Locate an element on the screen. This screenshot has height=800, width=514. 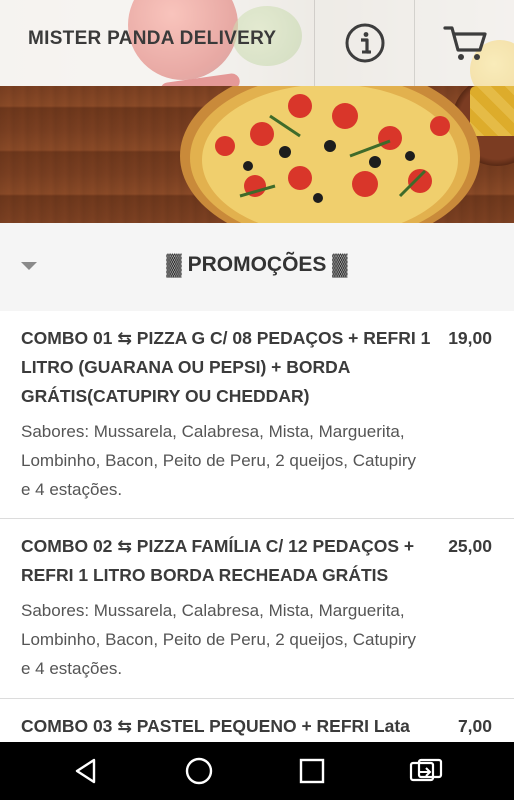
back-icon is located at coordinates (85, 771).